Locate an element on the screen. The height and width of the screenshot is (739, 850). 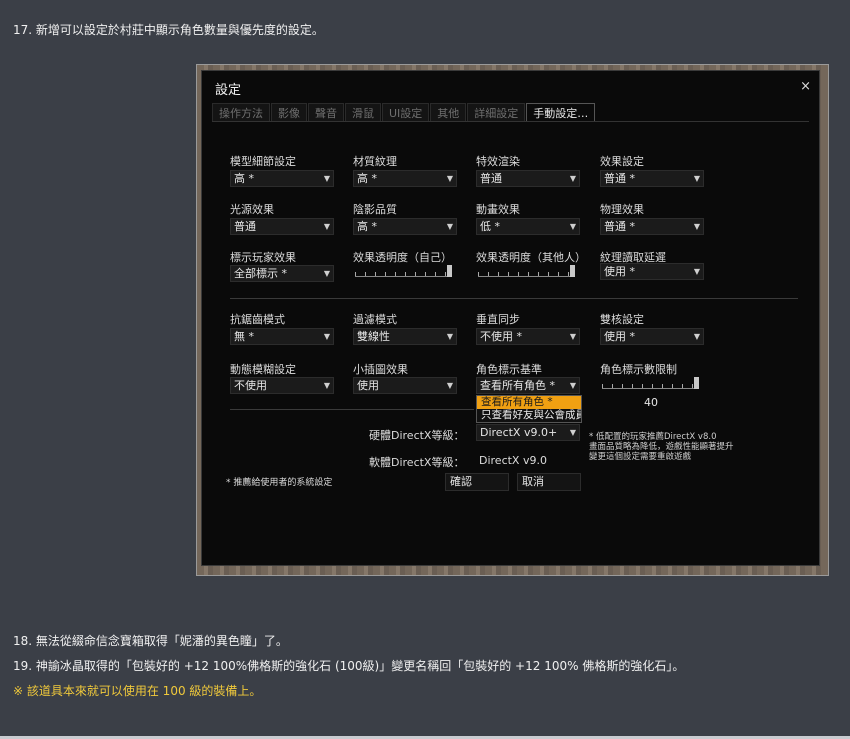
char-basis-select: 查看所有角色 * ▼ is located at coordinates (528, 385).